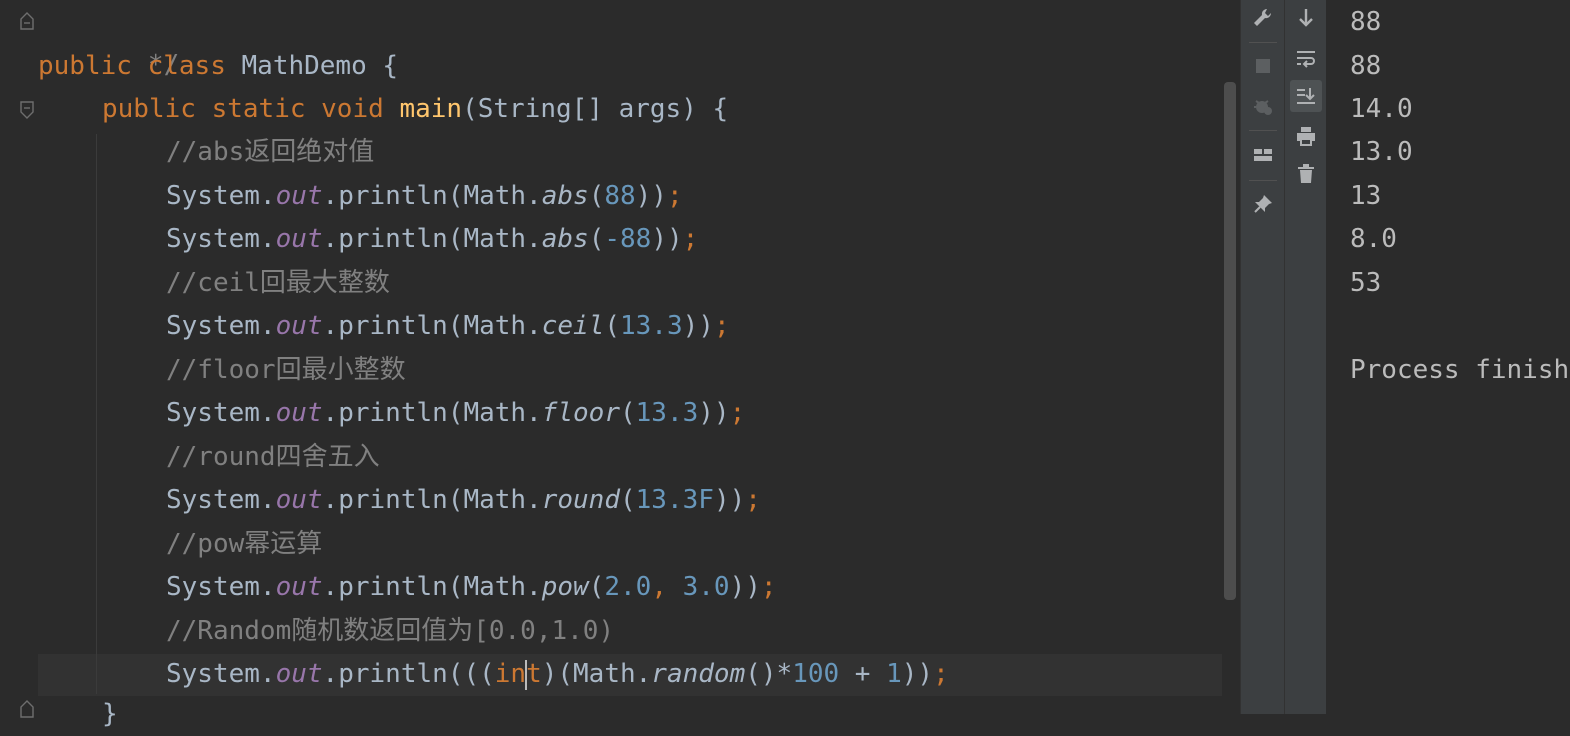 The image size is (1570, 736). What do you see at coordinates (863, 674) in the screenshot?
I see `code-token: +` at bounding box center [863, 674].